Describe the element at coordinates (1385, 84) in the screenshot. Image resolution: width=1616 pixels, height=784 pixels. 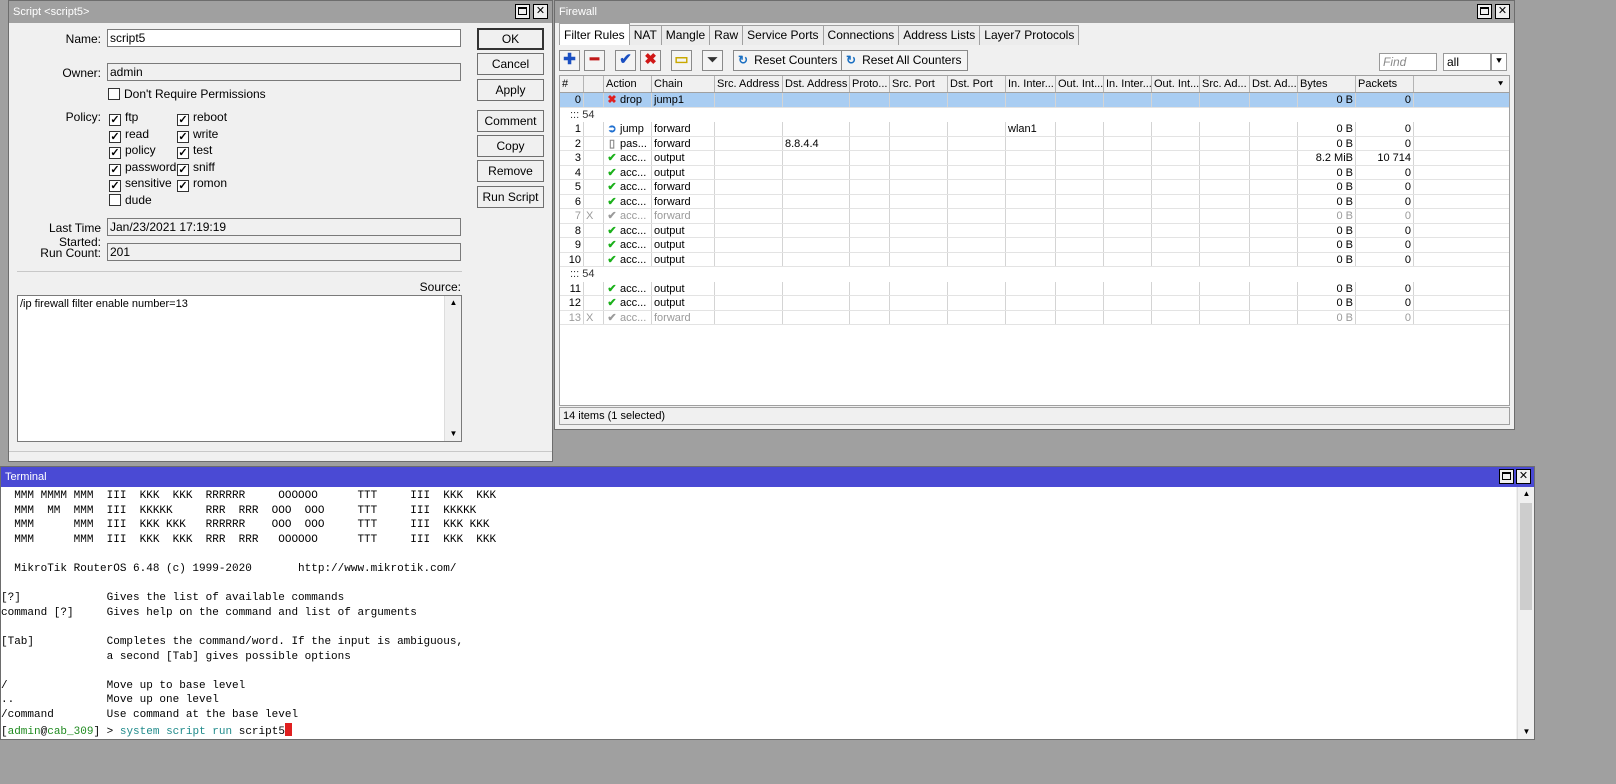
I see `column-header: Packets` at that location.